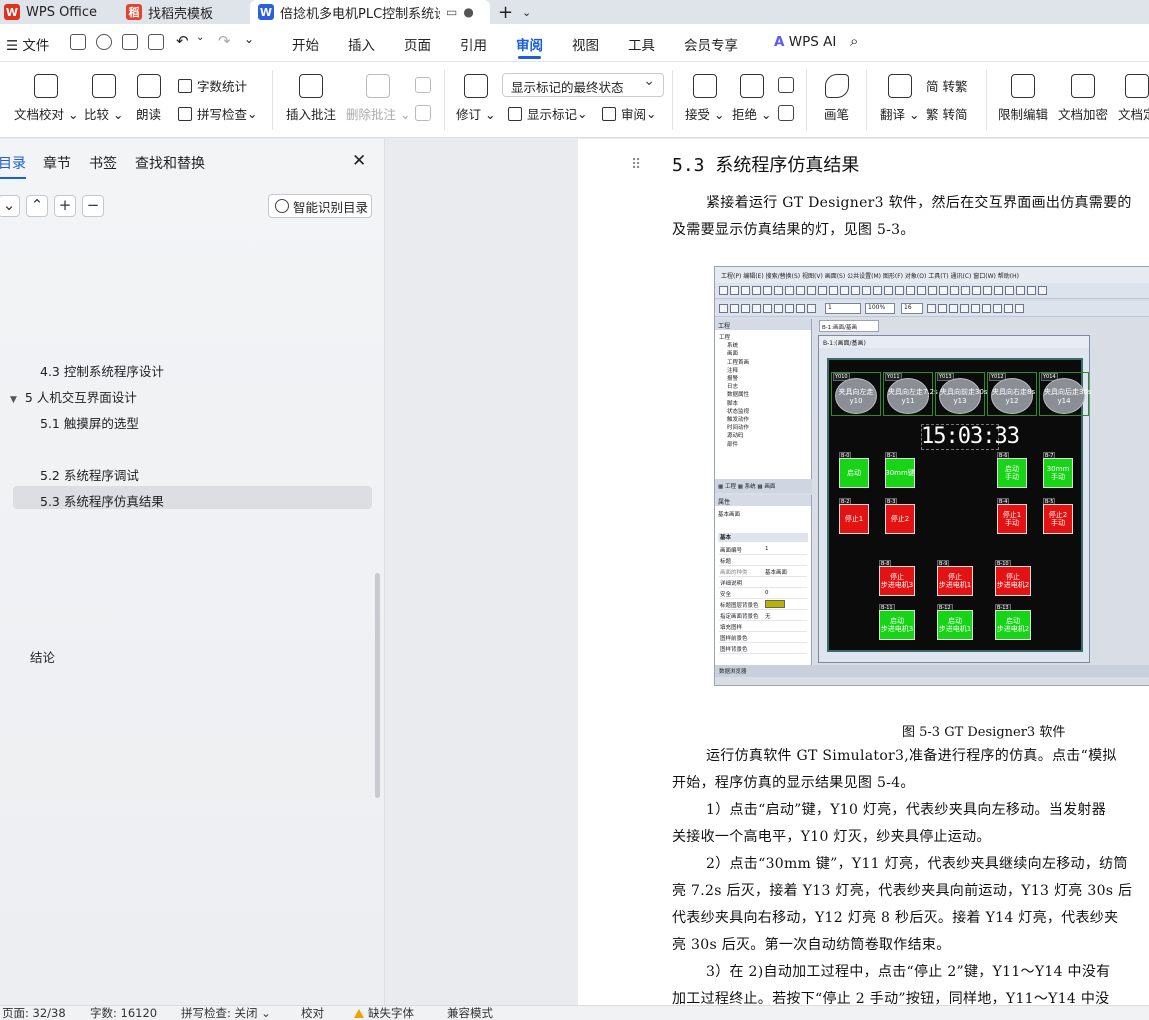 The image size is (1149, 1020). I want to click on doc-check-button: 文档校对 ⌄, so click(46, 98).